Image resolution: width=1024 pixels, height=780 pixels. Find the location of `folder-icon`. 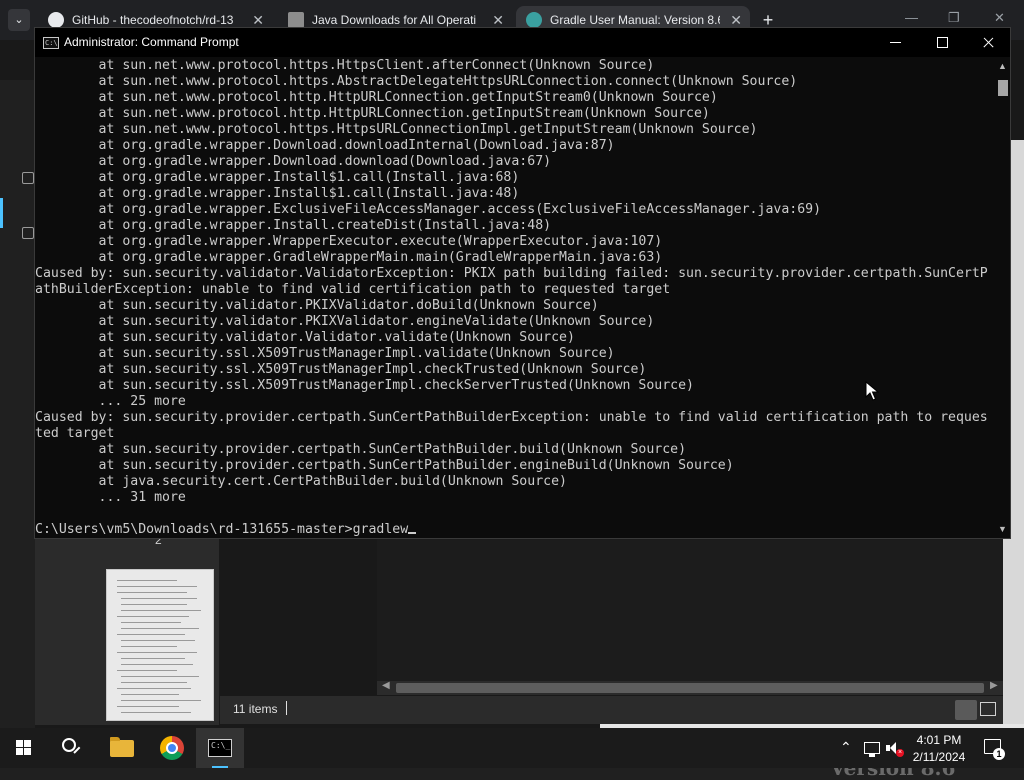

folder-icon is located at coordinates (122, 747).